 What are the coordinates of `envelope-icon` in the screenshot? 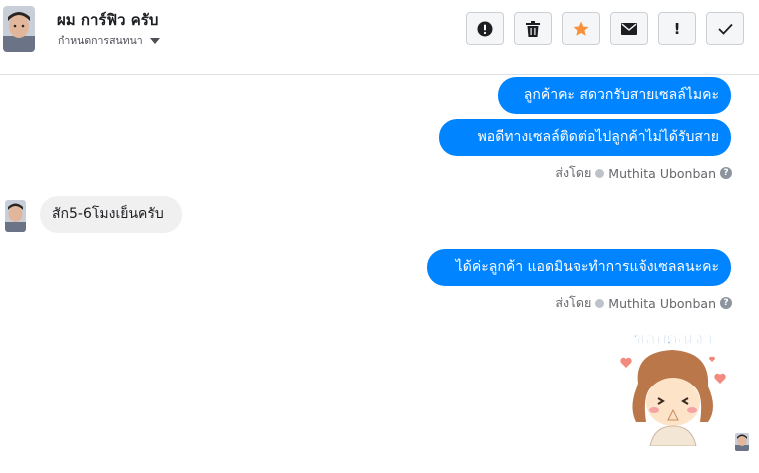 It's located at (629, 28).